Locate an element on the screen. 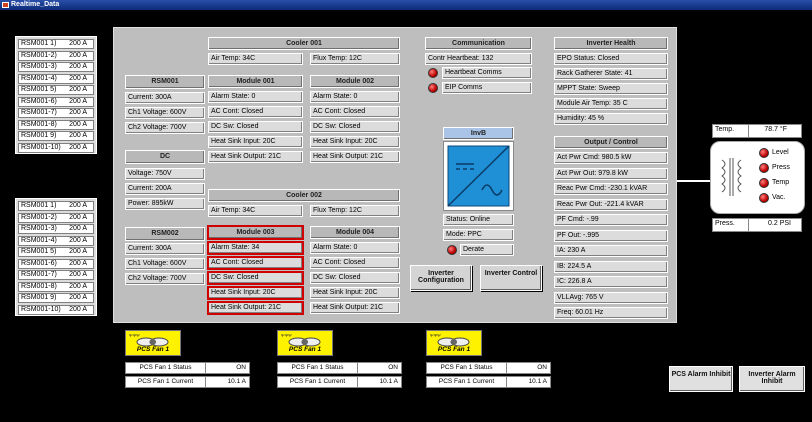 The height and width of the screenshot is (422, 812). inverter-symbol is located at coordinates (478, 176).